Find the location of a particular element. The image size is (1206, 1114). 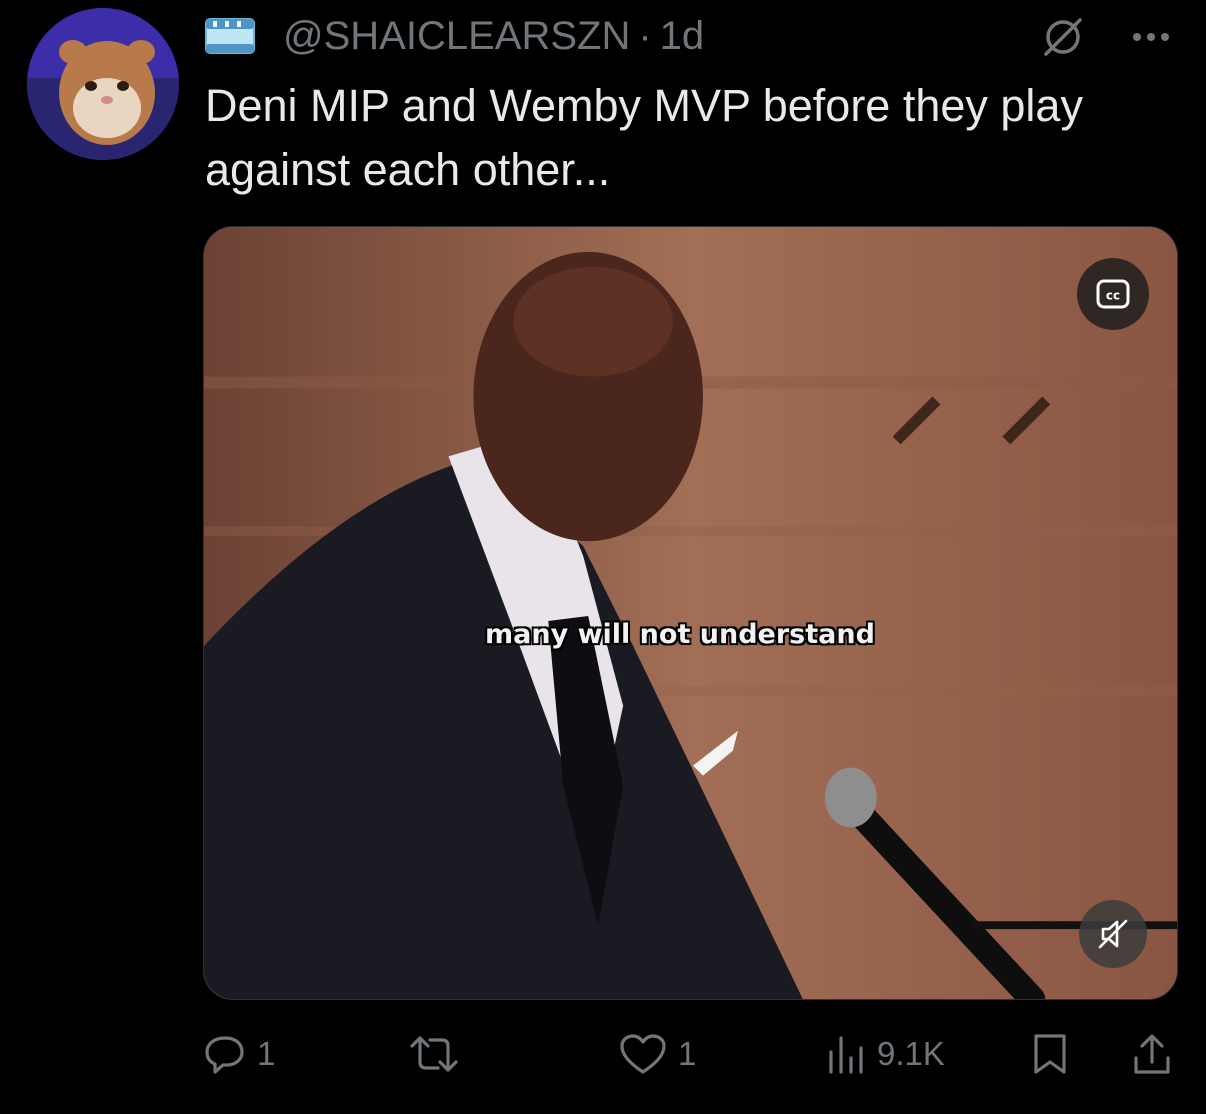

user-handle: @SHAICLEARSZN is located at coordinates (456, 36).